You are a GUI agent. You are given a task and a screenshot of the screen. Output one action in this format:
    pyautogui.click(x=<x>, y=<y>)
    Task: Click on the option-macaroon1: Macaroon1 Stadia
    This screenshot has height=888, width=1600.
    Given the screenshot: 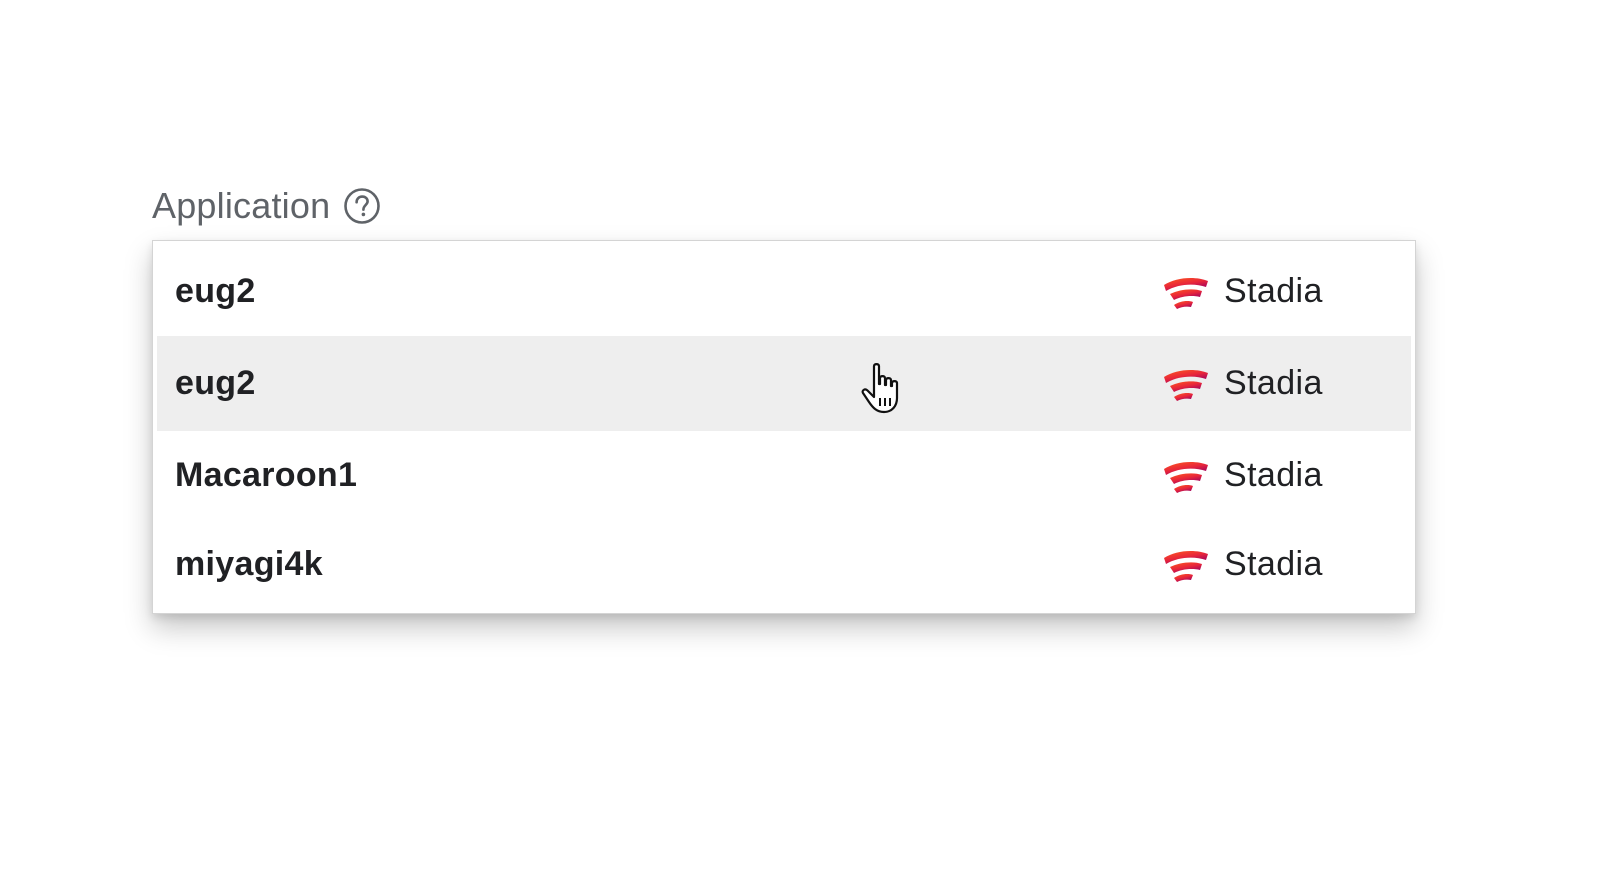 What is the action you would take?
    pyautogui.click(x=784, y=475)
    